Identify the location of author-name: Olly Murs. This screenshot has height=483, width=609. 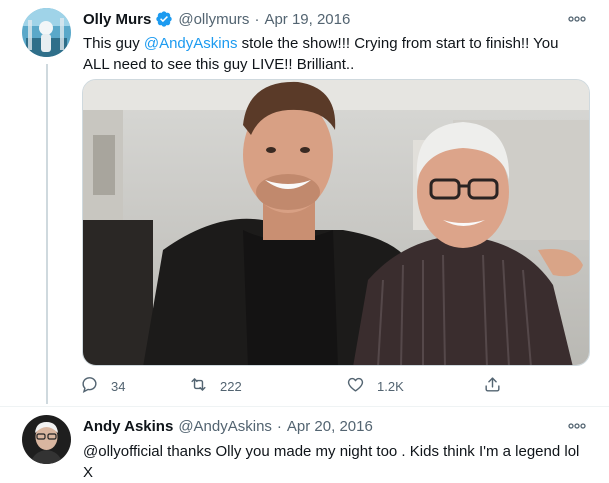
(117, 19).